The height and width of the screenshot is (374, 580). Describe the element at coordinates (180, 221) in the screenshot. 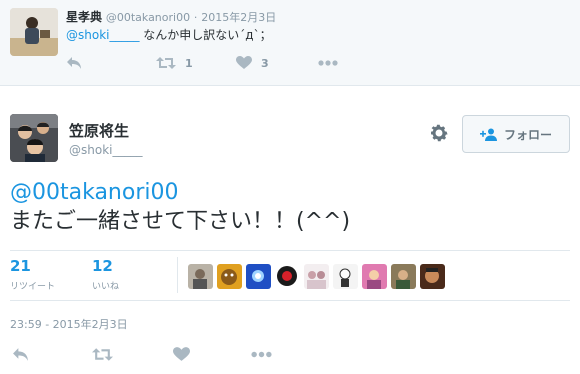

I see `tweet-body: またご一緒させて下さい！！(^^)` at that location.